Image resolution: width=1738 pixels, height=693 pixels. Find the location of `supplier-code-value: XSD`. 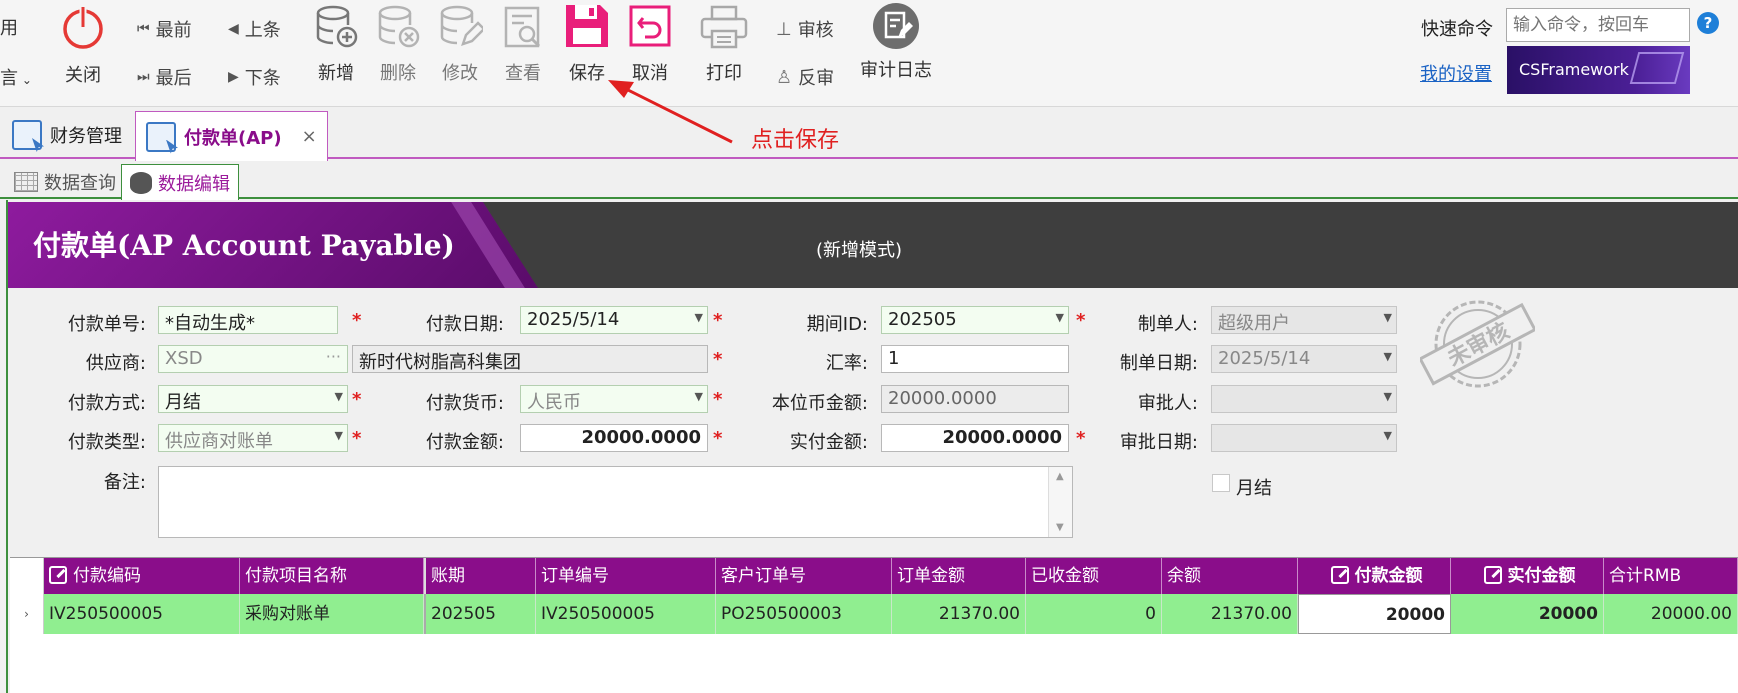

supplier-code-value: XSD is located at coordinates (184, 358).